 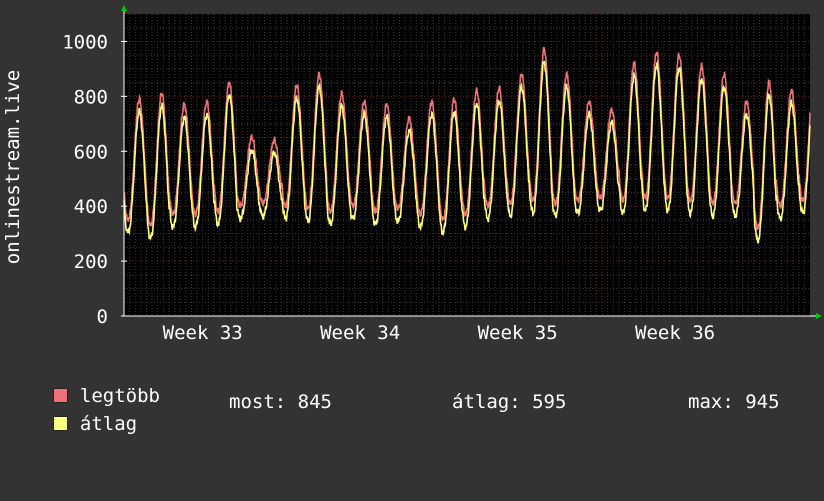 I want to click on stat-now: most: 845, so click(x=280, y=402).